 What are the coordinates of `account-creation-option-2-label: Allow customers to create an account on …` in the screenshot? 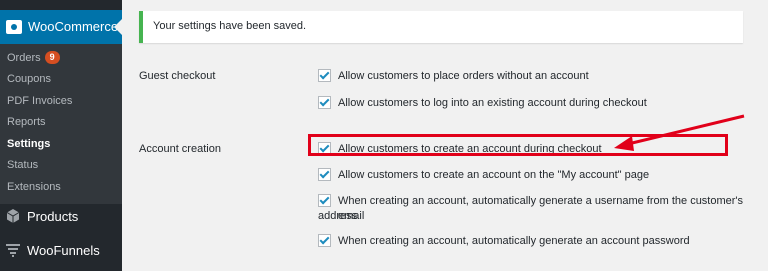 It's located at (494, 175).